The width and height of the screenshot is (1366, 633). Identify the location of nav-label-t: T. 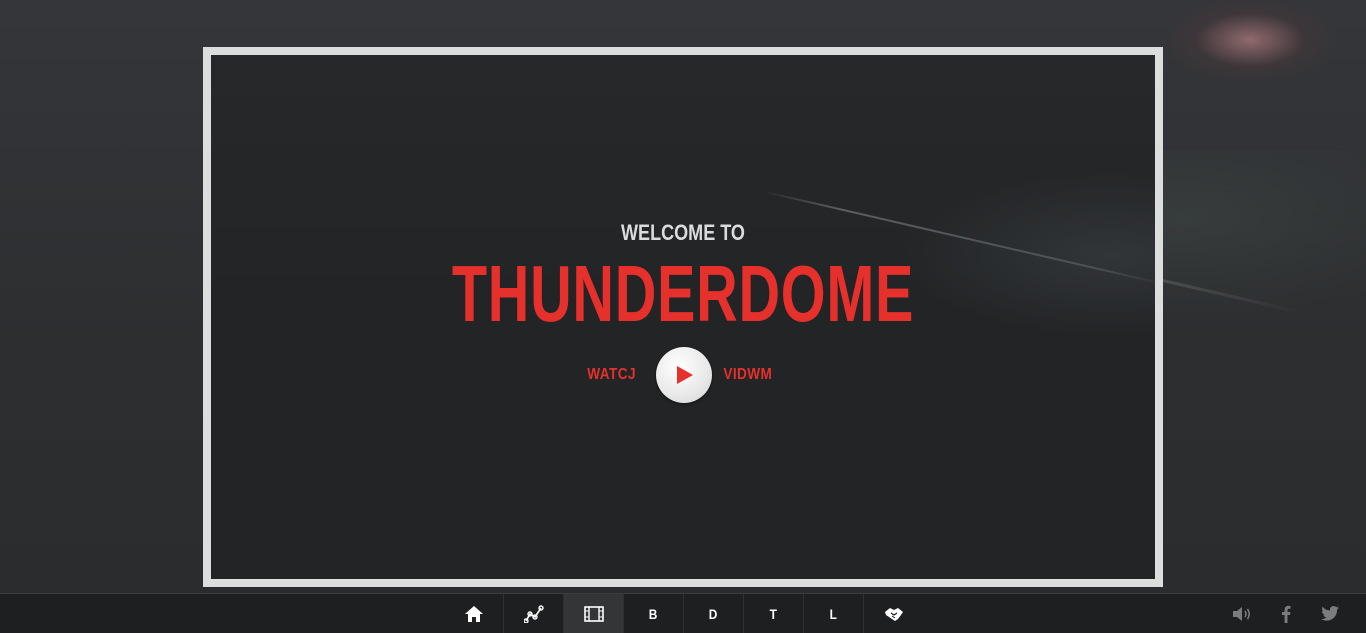
(773, 613).